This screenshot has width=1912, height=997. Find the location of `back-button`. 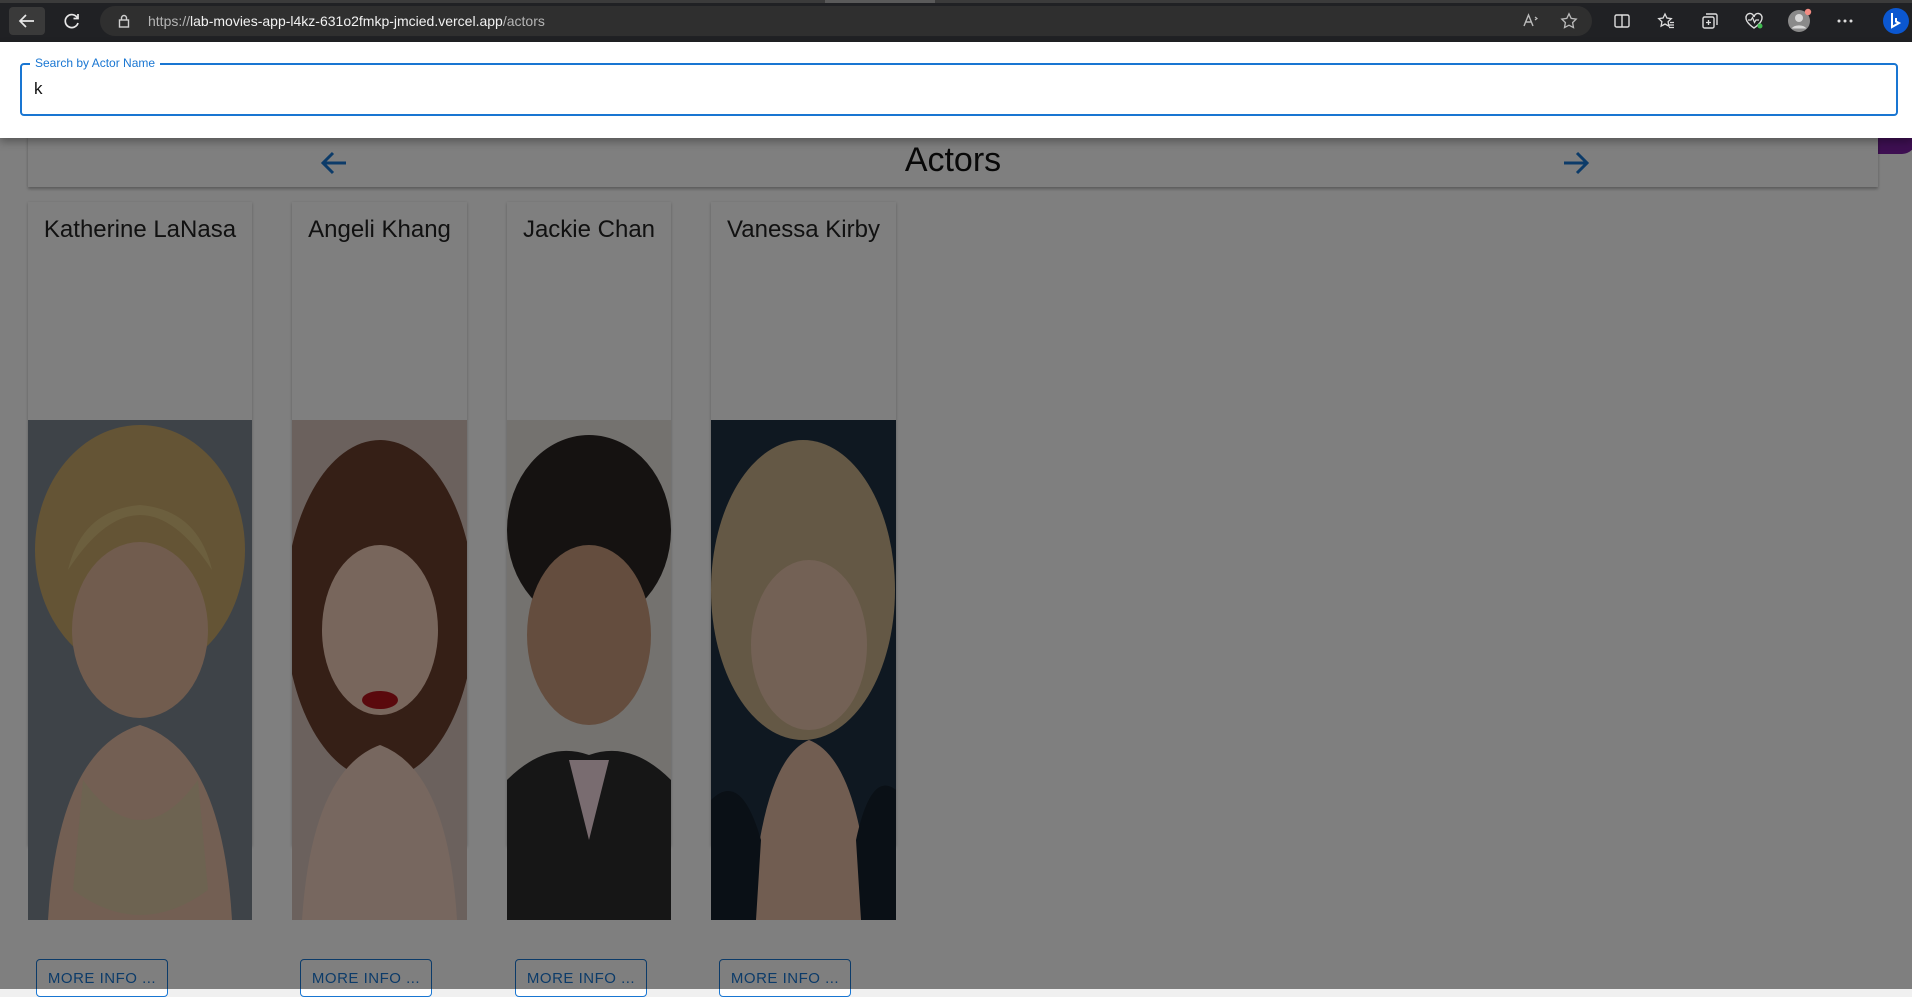

back-button is located at coordinates (27, 21).